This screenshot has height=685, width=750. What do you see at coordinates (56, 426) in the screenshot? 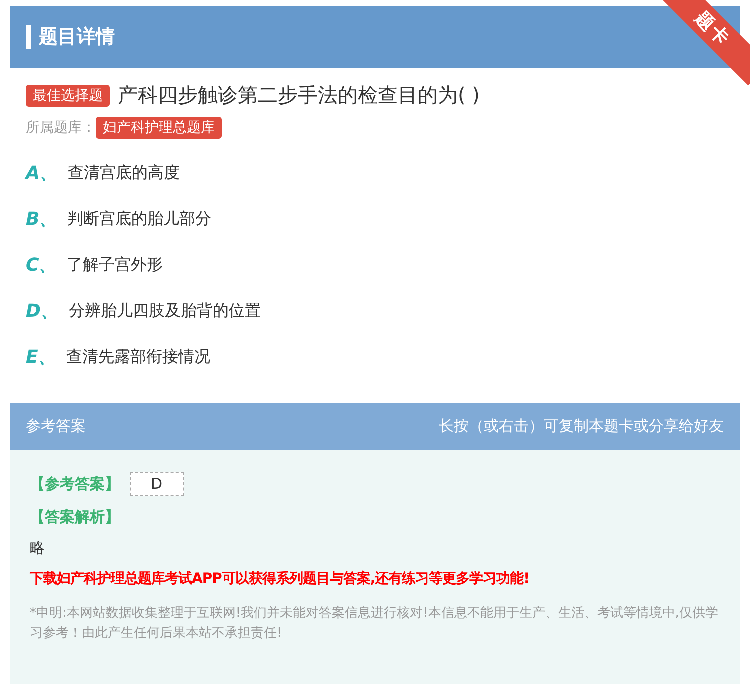
I see `answer-section-title: 参考答案` at bounding box center [56, 426].